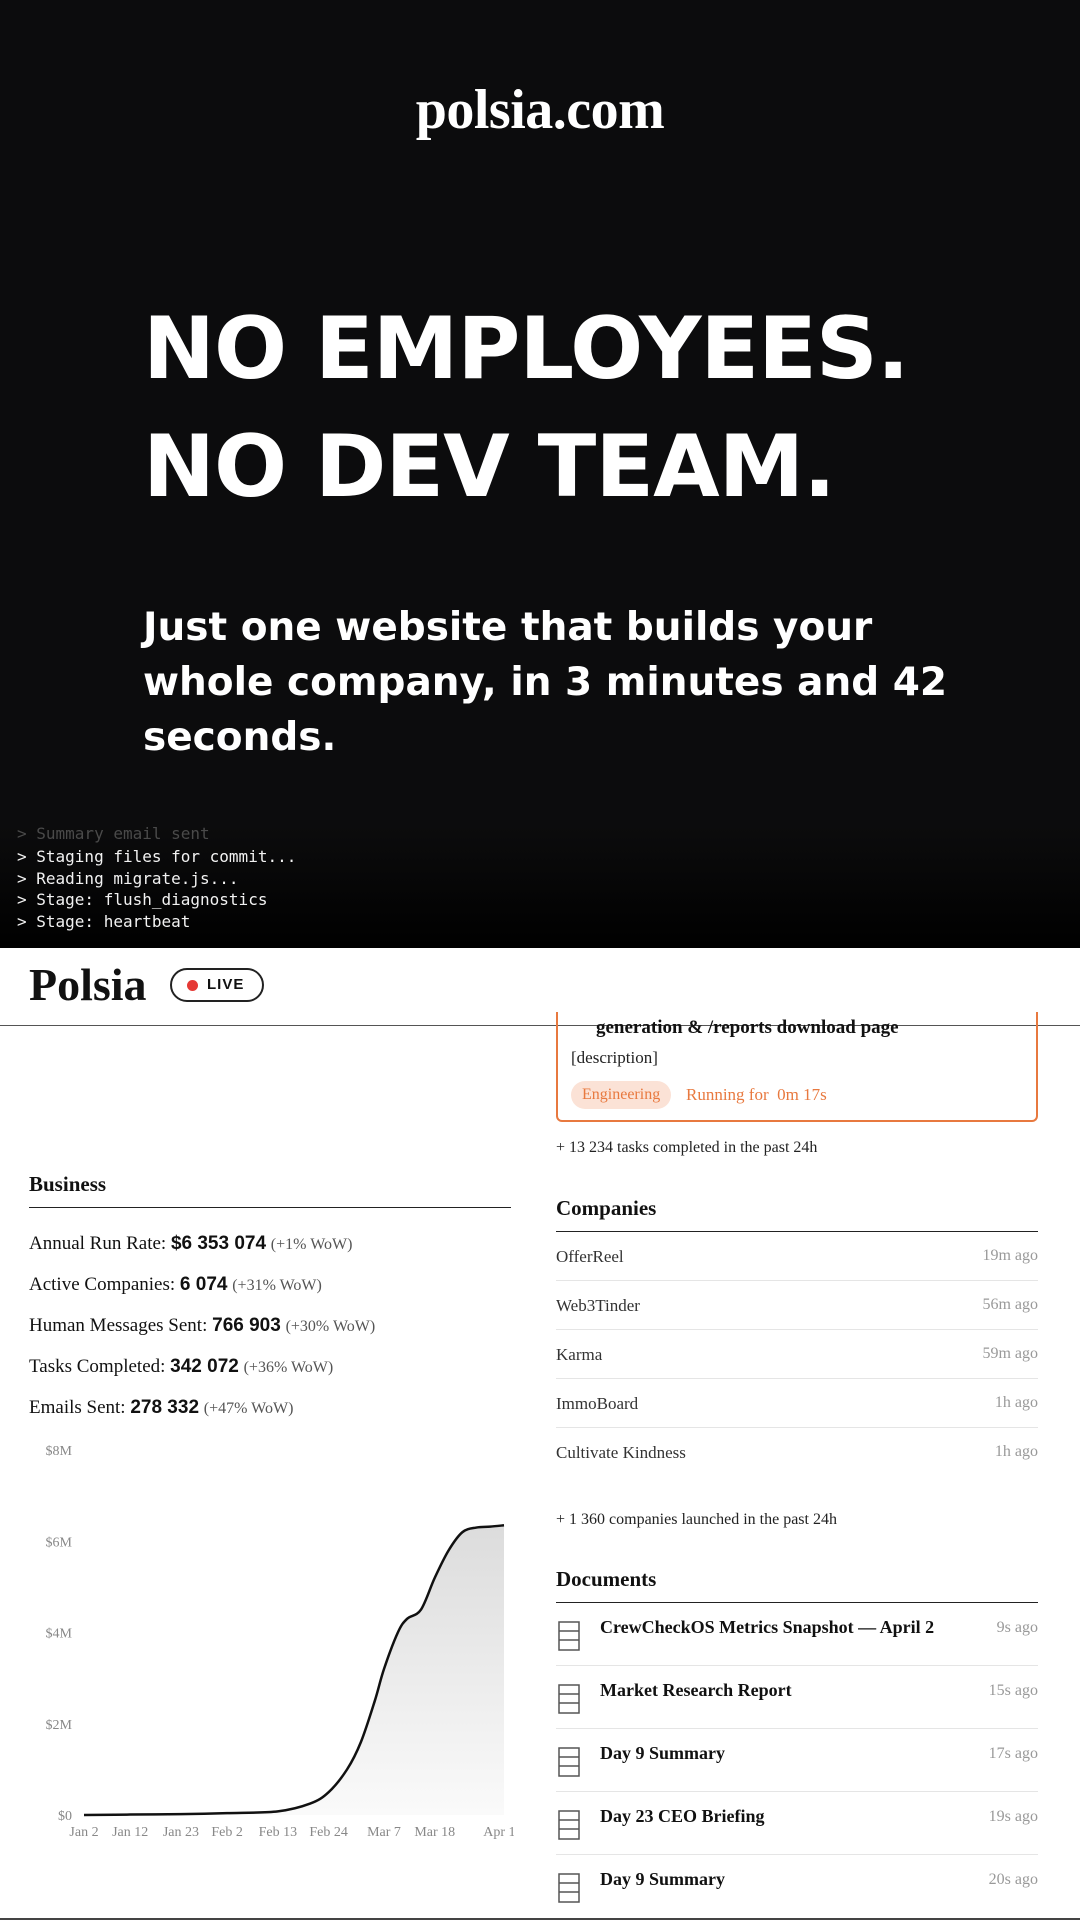  What do you see at coordinates (598, 1305) in the screenshot?
I see `company-name: Web3Tinder` at bounding box center [598, 1305].